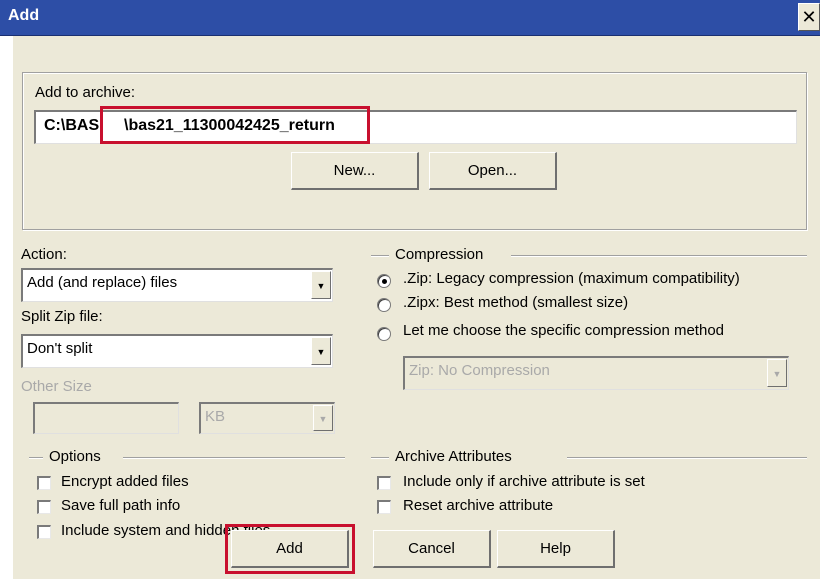  I want to click on close-button: ✕, so click(809, 17).